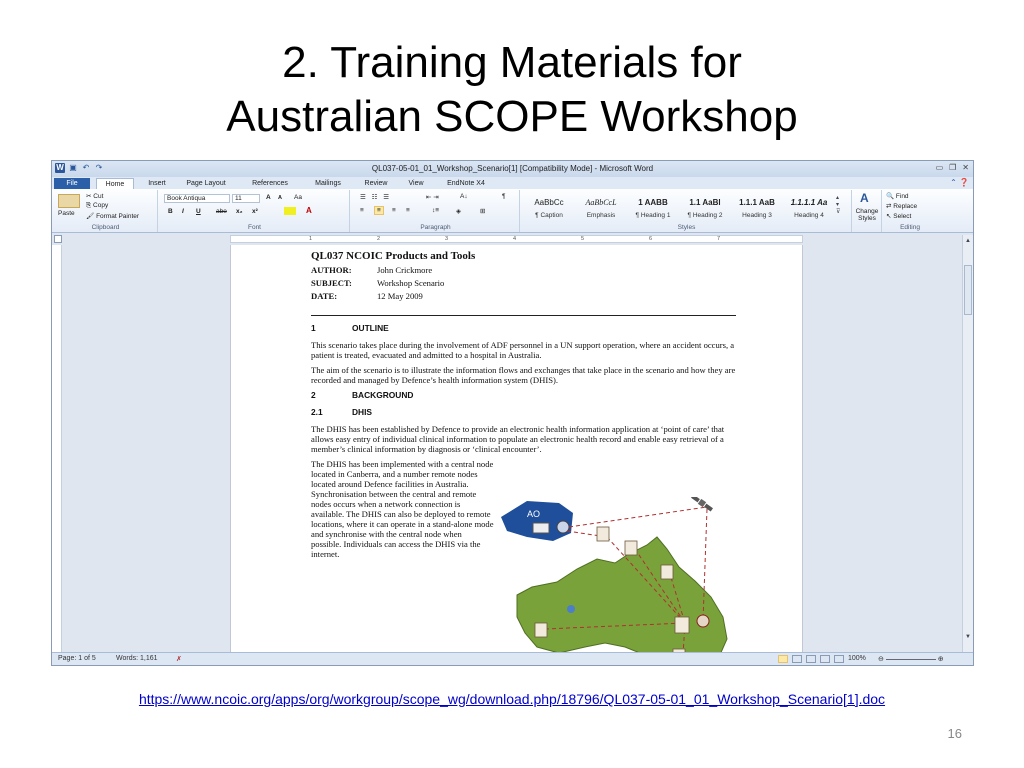  I want to click on ruler-bar: 1 2 3 4 5 6 7, so click(512, 239).